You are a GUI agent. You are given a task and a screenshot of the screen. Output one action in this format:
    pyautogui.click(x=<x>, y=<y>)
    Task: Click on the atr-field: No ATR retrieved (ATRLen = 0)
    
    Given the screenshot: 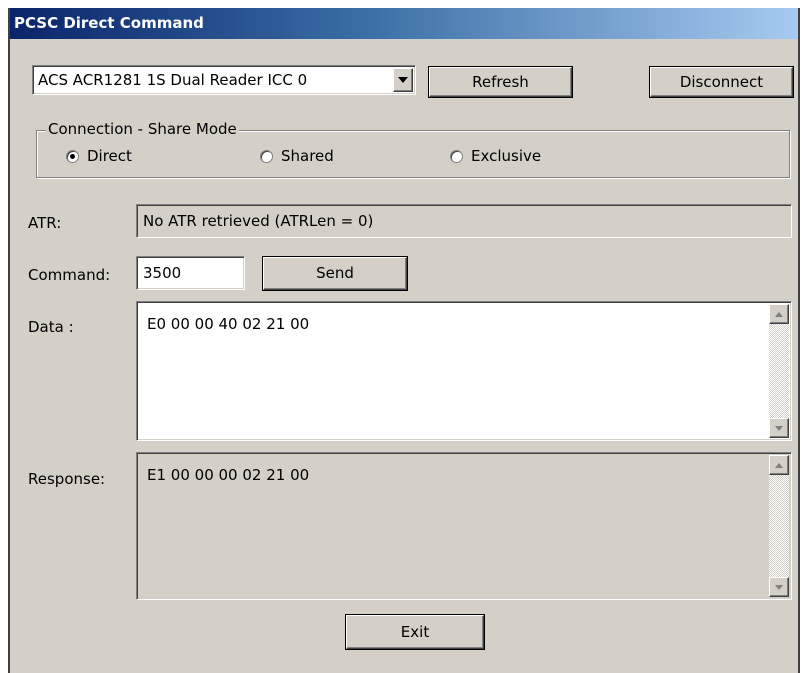 What is the action you would take?
    pyautogui.click(x=464, y=221)
    